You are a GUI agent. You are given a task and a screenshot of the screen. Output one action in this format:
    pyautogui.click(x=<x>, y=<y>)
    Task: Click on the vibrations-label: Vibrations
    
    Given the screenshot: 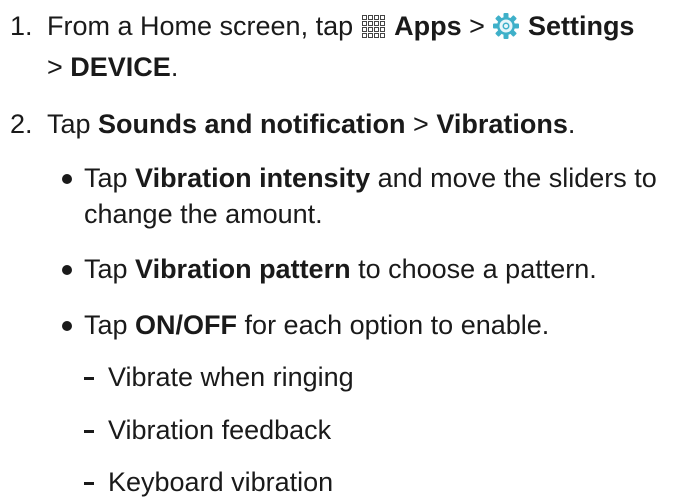 What is the action you would take?
    pyautogui.click(x=502, y=124)
    